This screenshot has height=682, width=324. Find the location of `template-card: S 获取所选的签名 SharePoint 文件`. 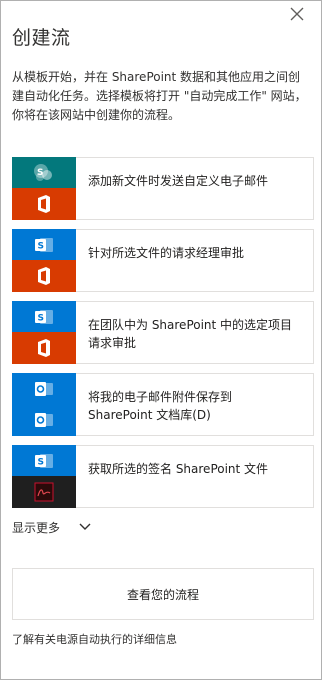

template-card: S 获取所选的签名 SharePoint 文件 is located at coordinates (163, 476).